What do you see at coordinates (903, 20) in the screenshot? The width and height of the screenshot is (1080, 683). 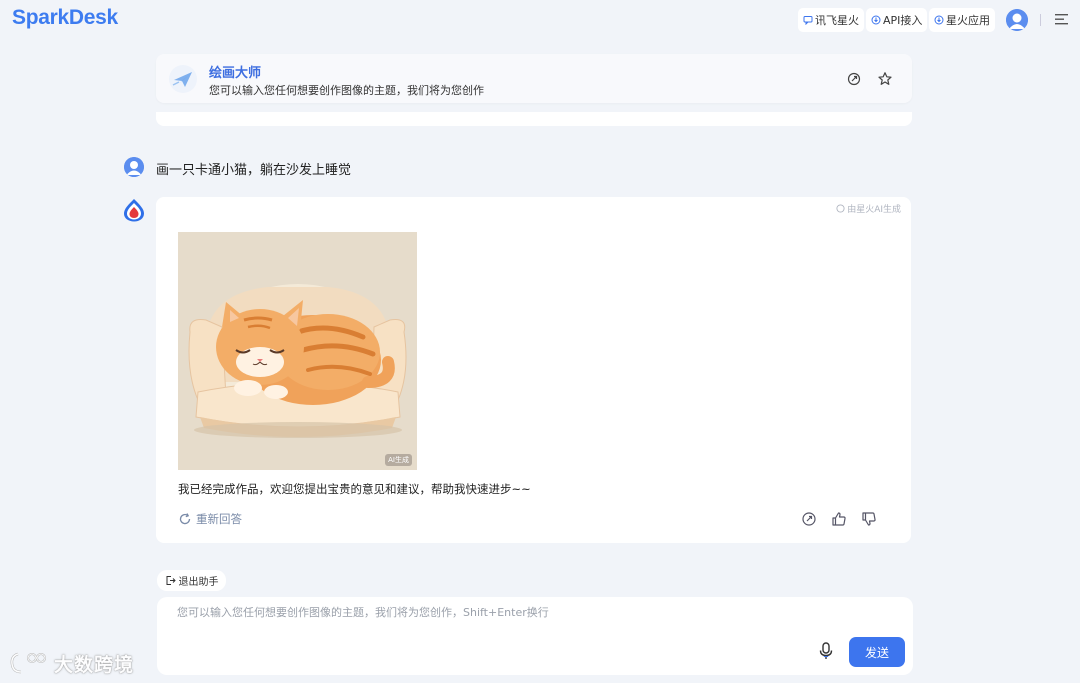 I see `api-access-label: API接入` at bounding box center [903, 20].